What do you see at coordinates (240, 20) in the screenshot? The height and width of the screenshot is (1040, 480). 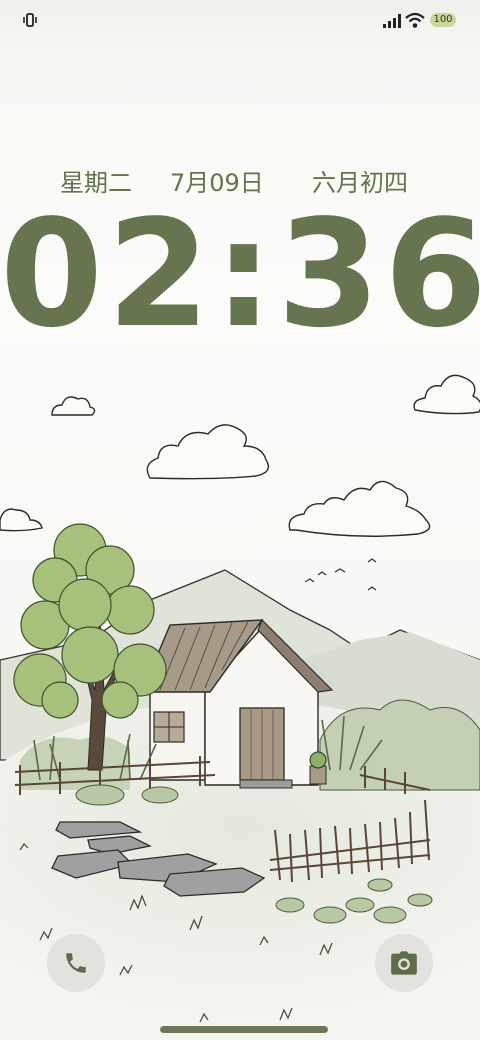 I see `status-bar: 100` at bounding box center [240, 20].